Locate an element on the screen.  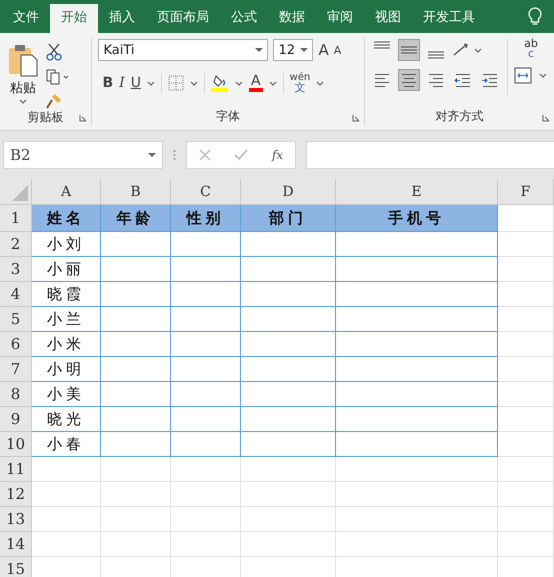
table-cell: 小明 is located at coordinates (66, 369).